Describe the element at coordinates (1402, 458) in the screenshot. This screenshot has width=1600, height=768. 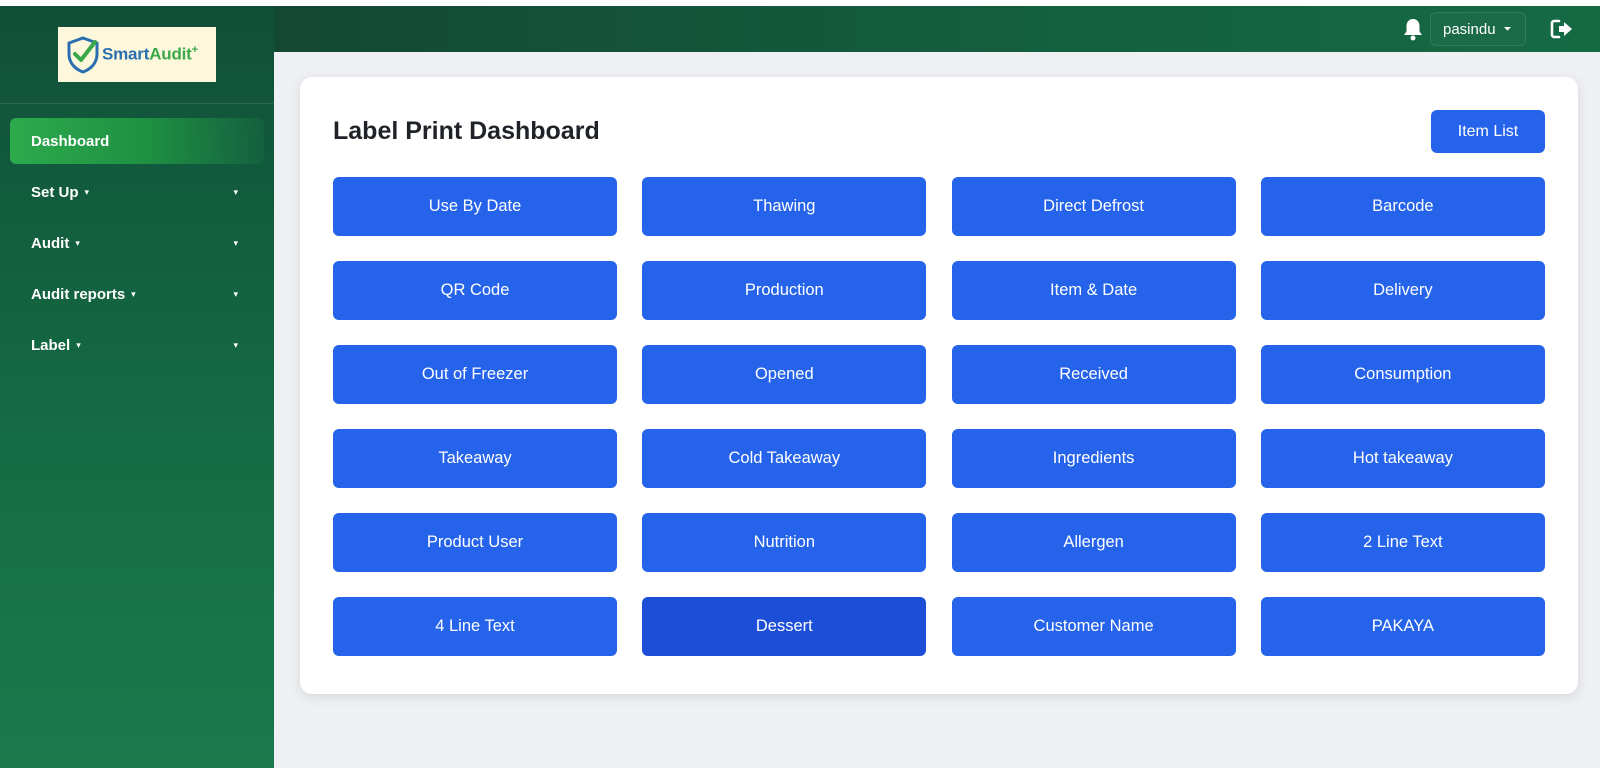
I see `label-button-hot-takeaway: Hot takeaway` at that location.